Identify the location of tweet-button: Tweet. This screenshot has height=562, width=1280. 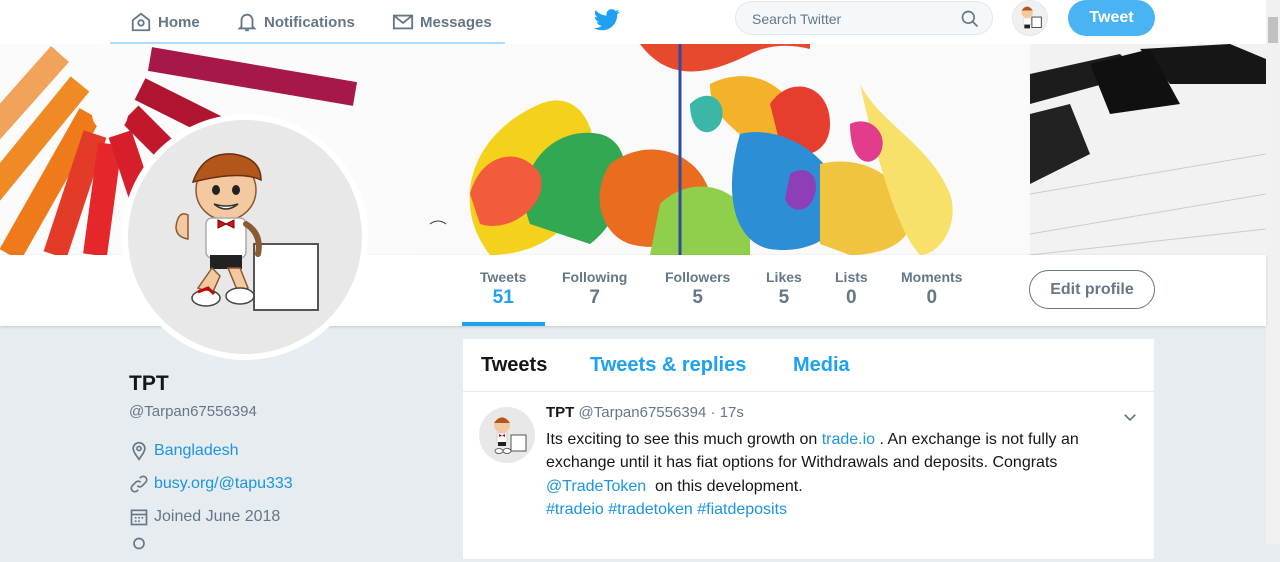
(1111, 18).